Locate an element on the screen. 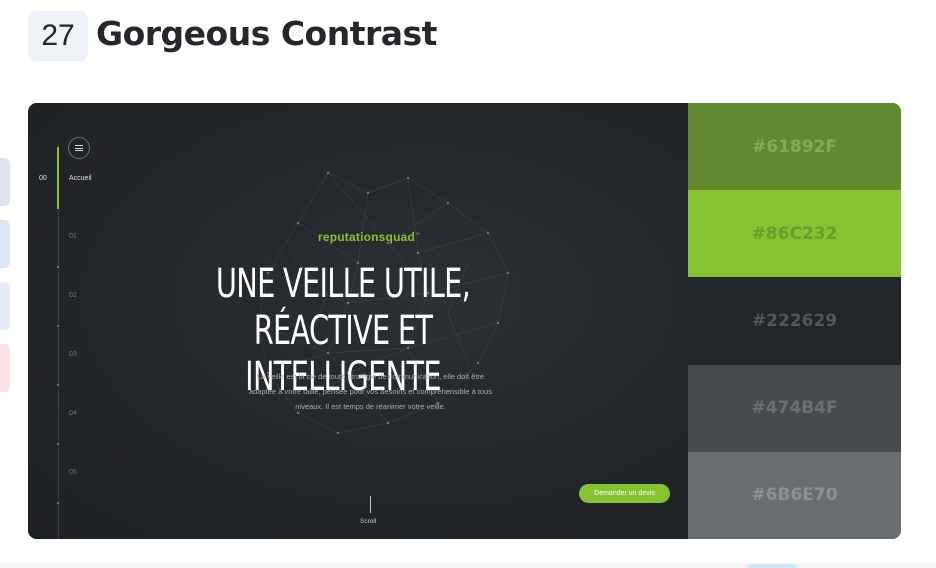  nav-item-03: 03 is located at coordinates (73, 354).